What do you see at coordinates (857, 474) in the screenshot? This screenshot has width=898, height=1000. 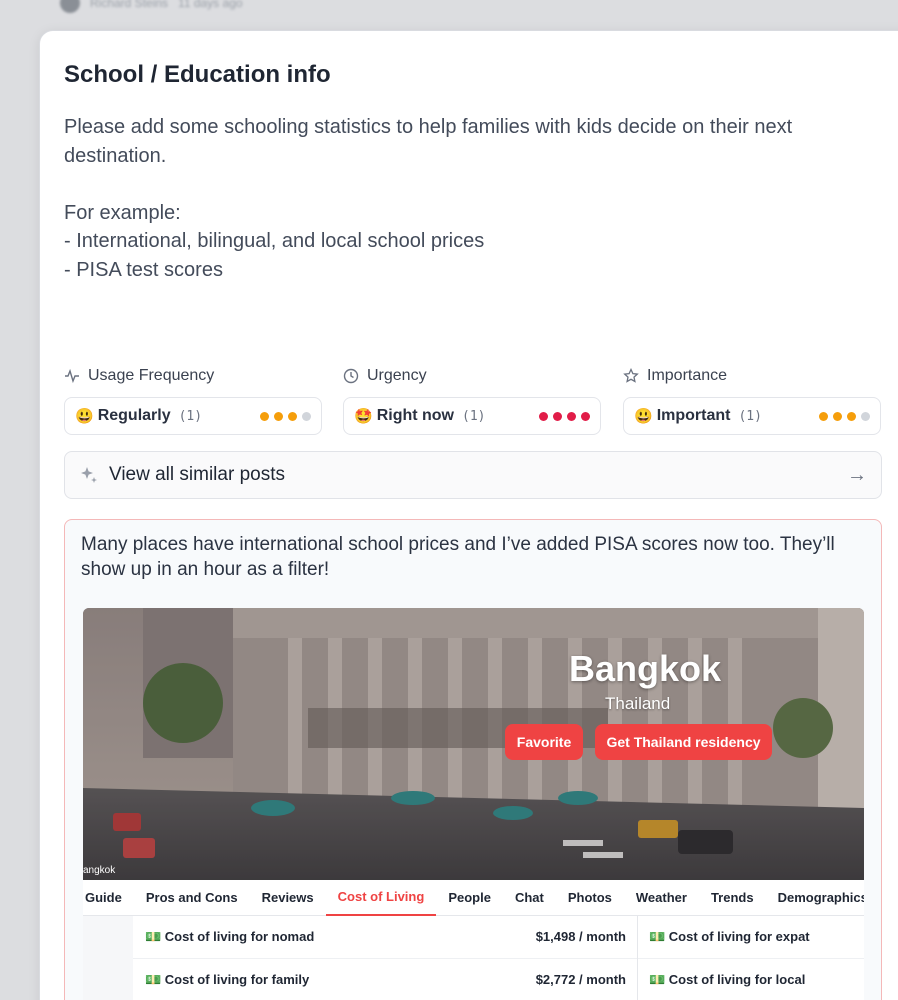 I see `arrow-right-icon: →` at bounding box center [857, 474].